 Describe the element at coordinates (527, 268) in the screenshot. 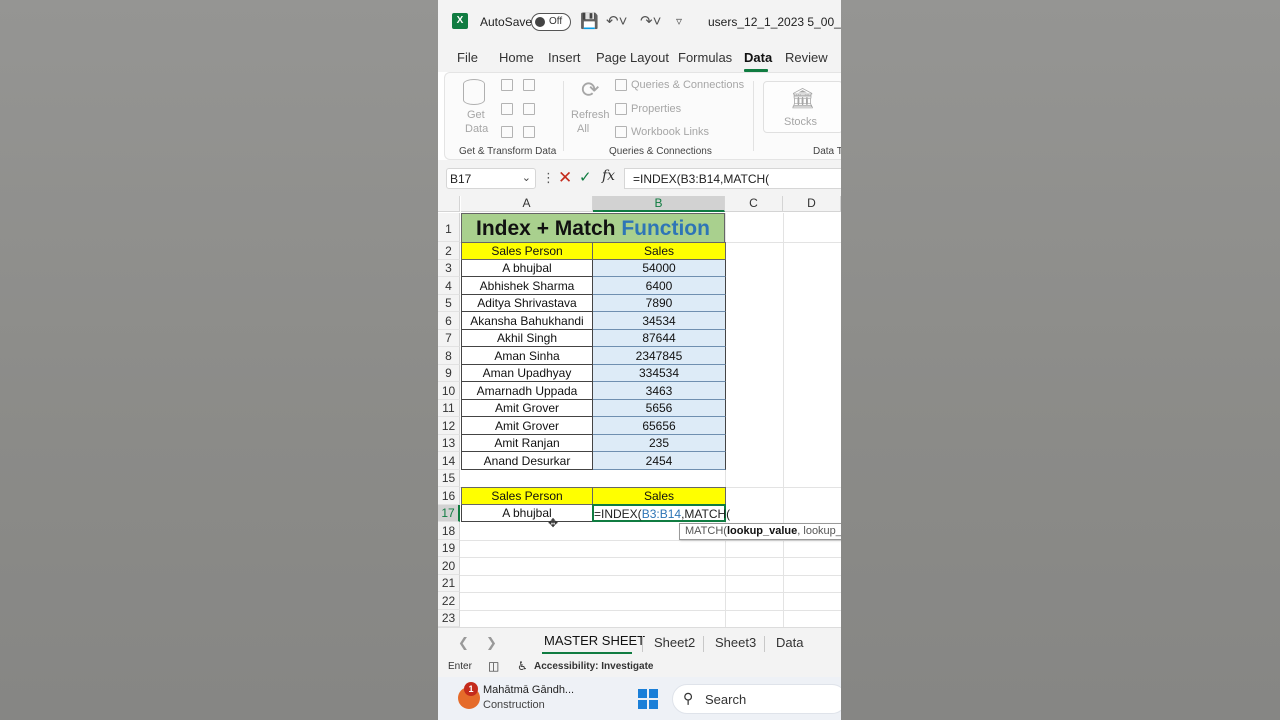

I see `cell-name: A bhujbal` at that location.